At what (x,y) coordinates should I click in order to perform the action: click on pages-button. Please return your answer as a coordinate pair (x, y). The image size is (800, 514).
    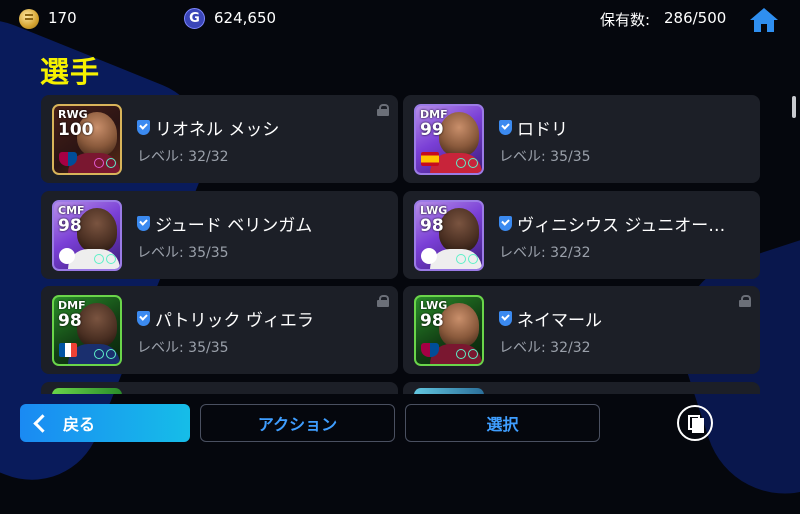
    Looking at the image, I should click on (695, 423).